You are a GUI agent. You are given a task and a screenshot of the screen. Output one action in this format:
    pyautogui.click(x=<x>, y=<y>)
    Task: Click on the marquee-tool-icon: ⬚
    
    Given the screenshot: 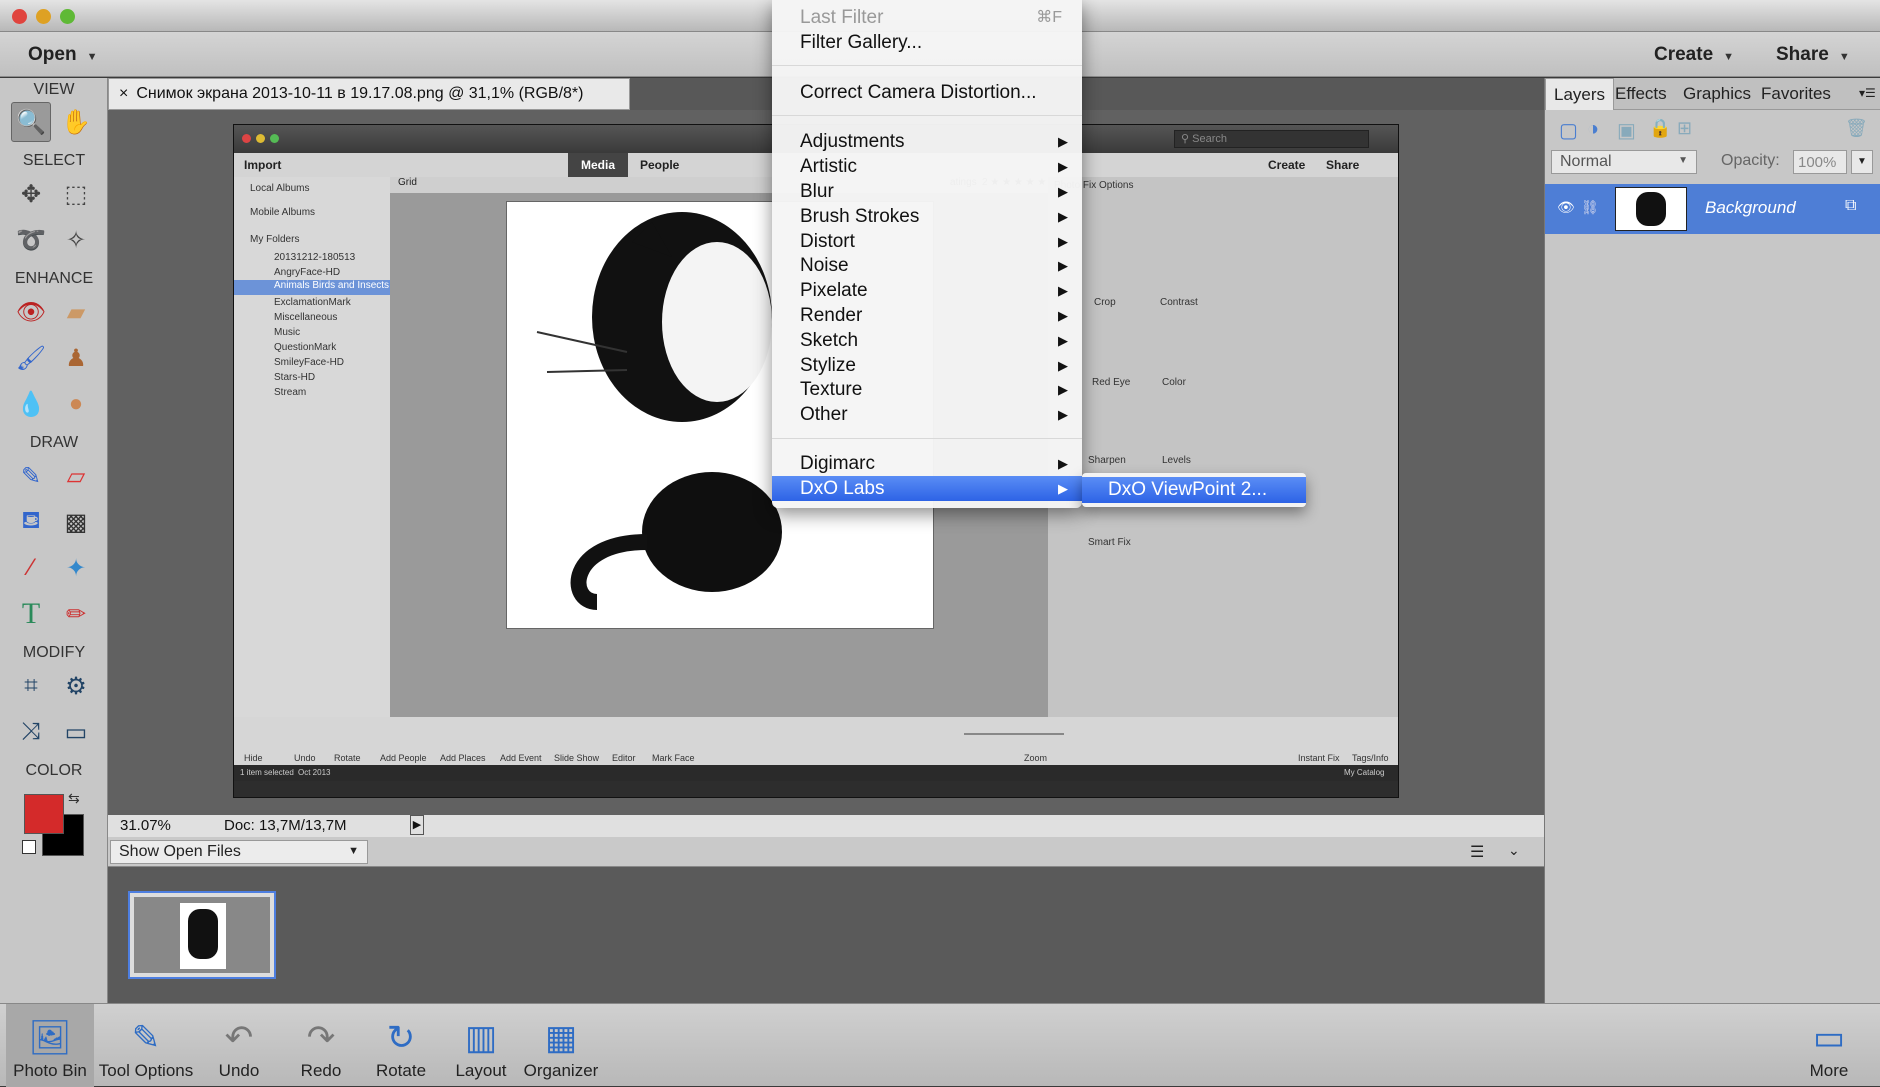 What is the action you would take?
    pyautogui.click(x=76, y=194)
    